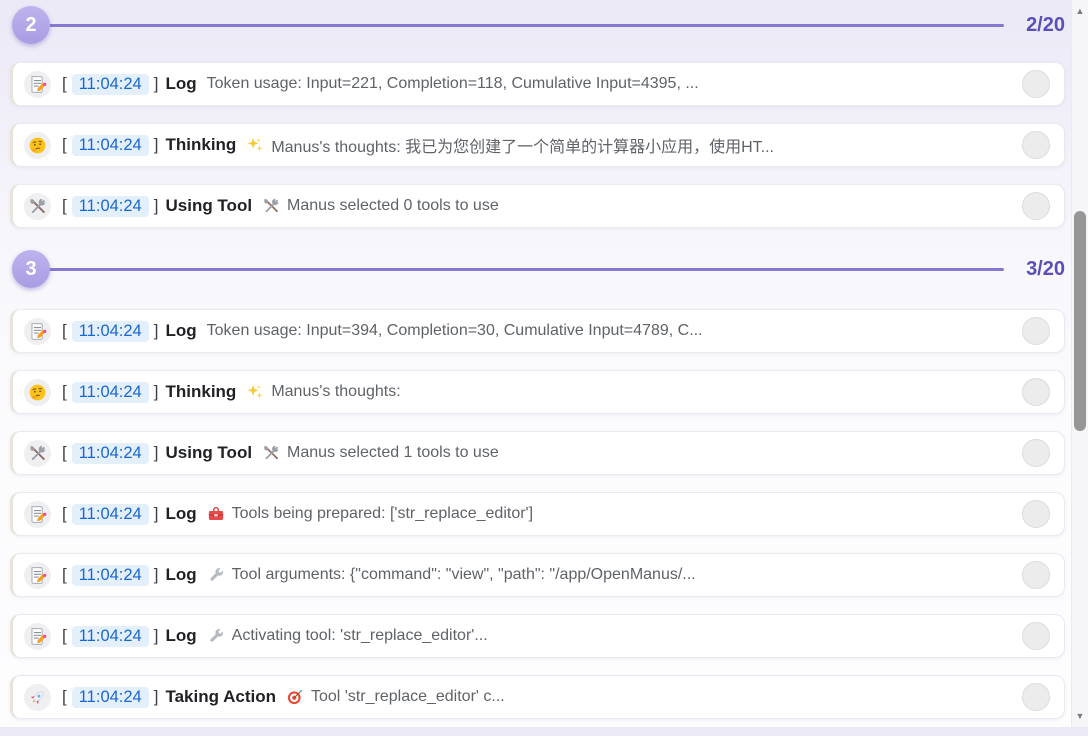  I want to click on step-progress-counter: 2/20, so click(1045, 24).